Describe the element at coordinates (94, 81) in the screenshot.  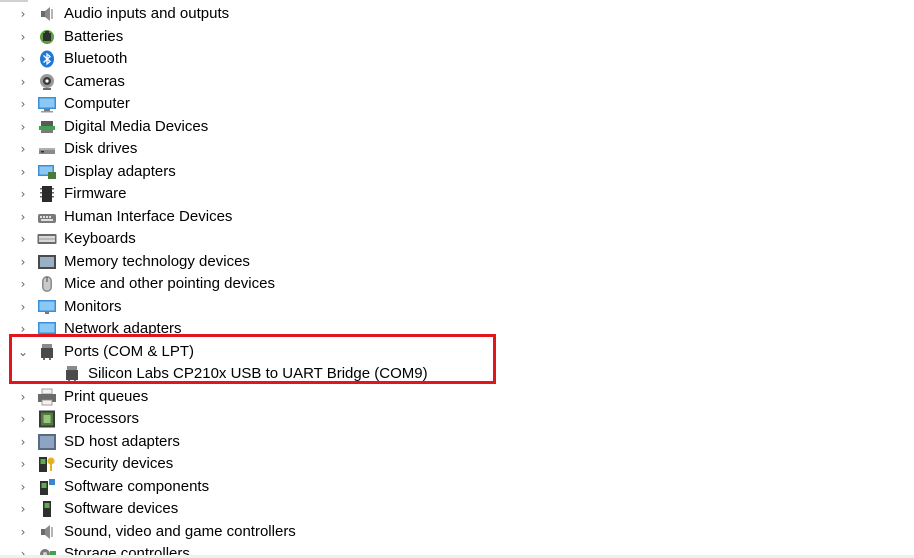
I see `tree-node-label: Cameras` at that location.